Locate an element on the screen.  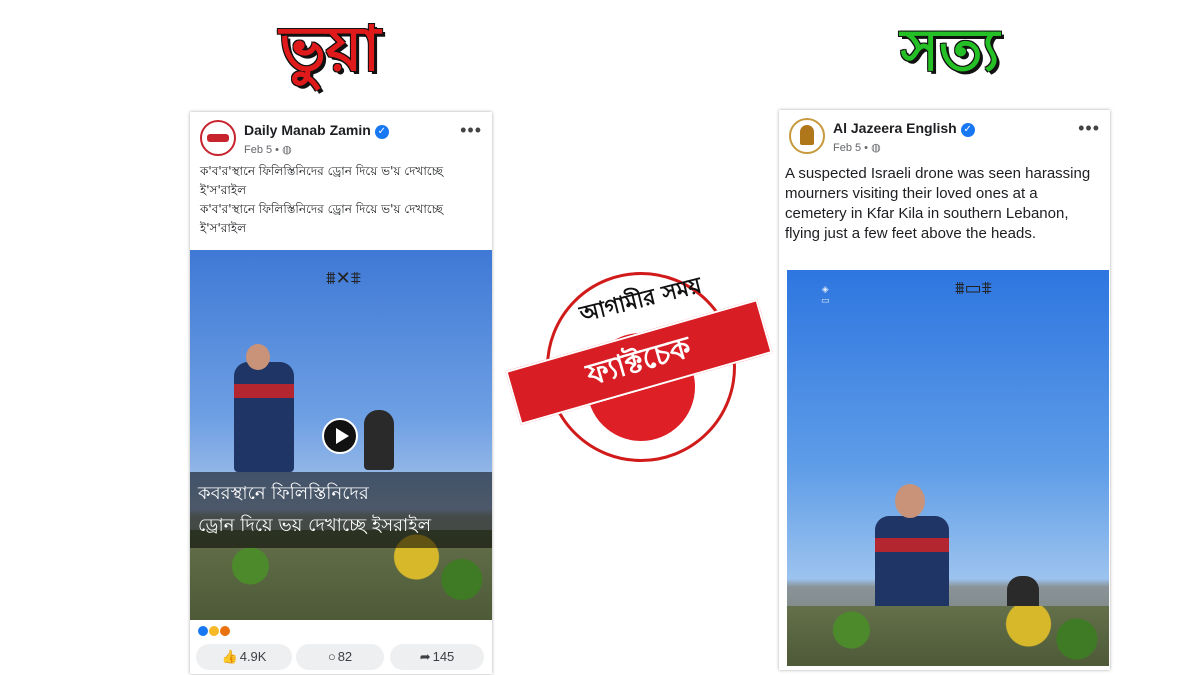
comment-button: ○ 82 is located at coordinates (340, 657).